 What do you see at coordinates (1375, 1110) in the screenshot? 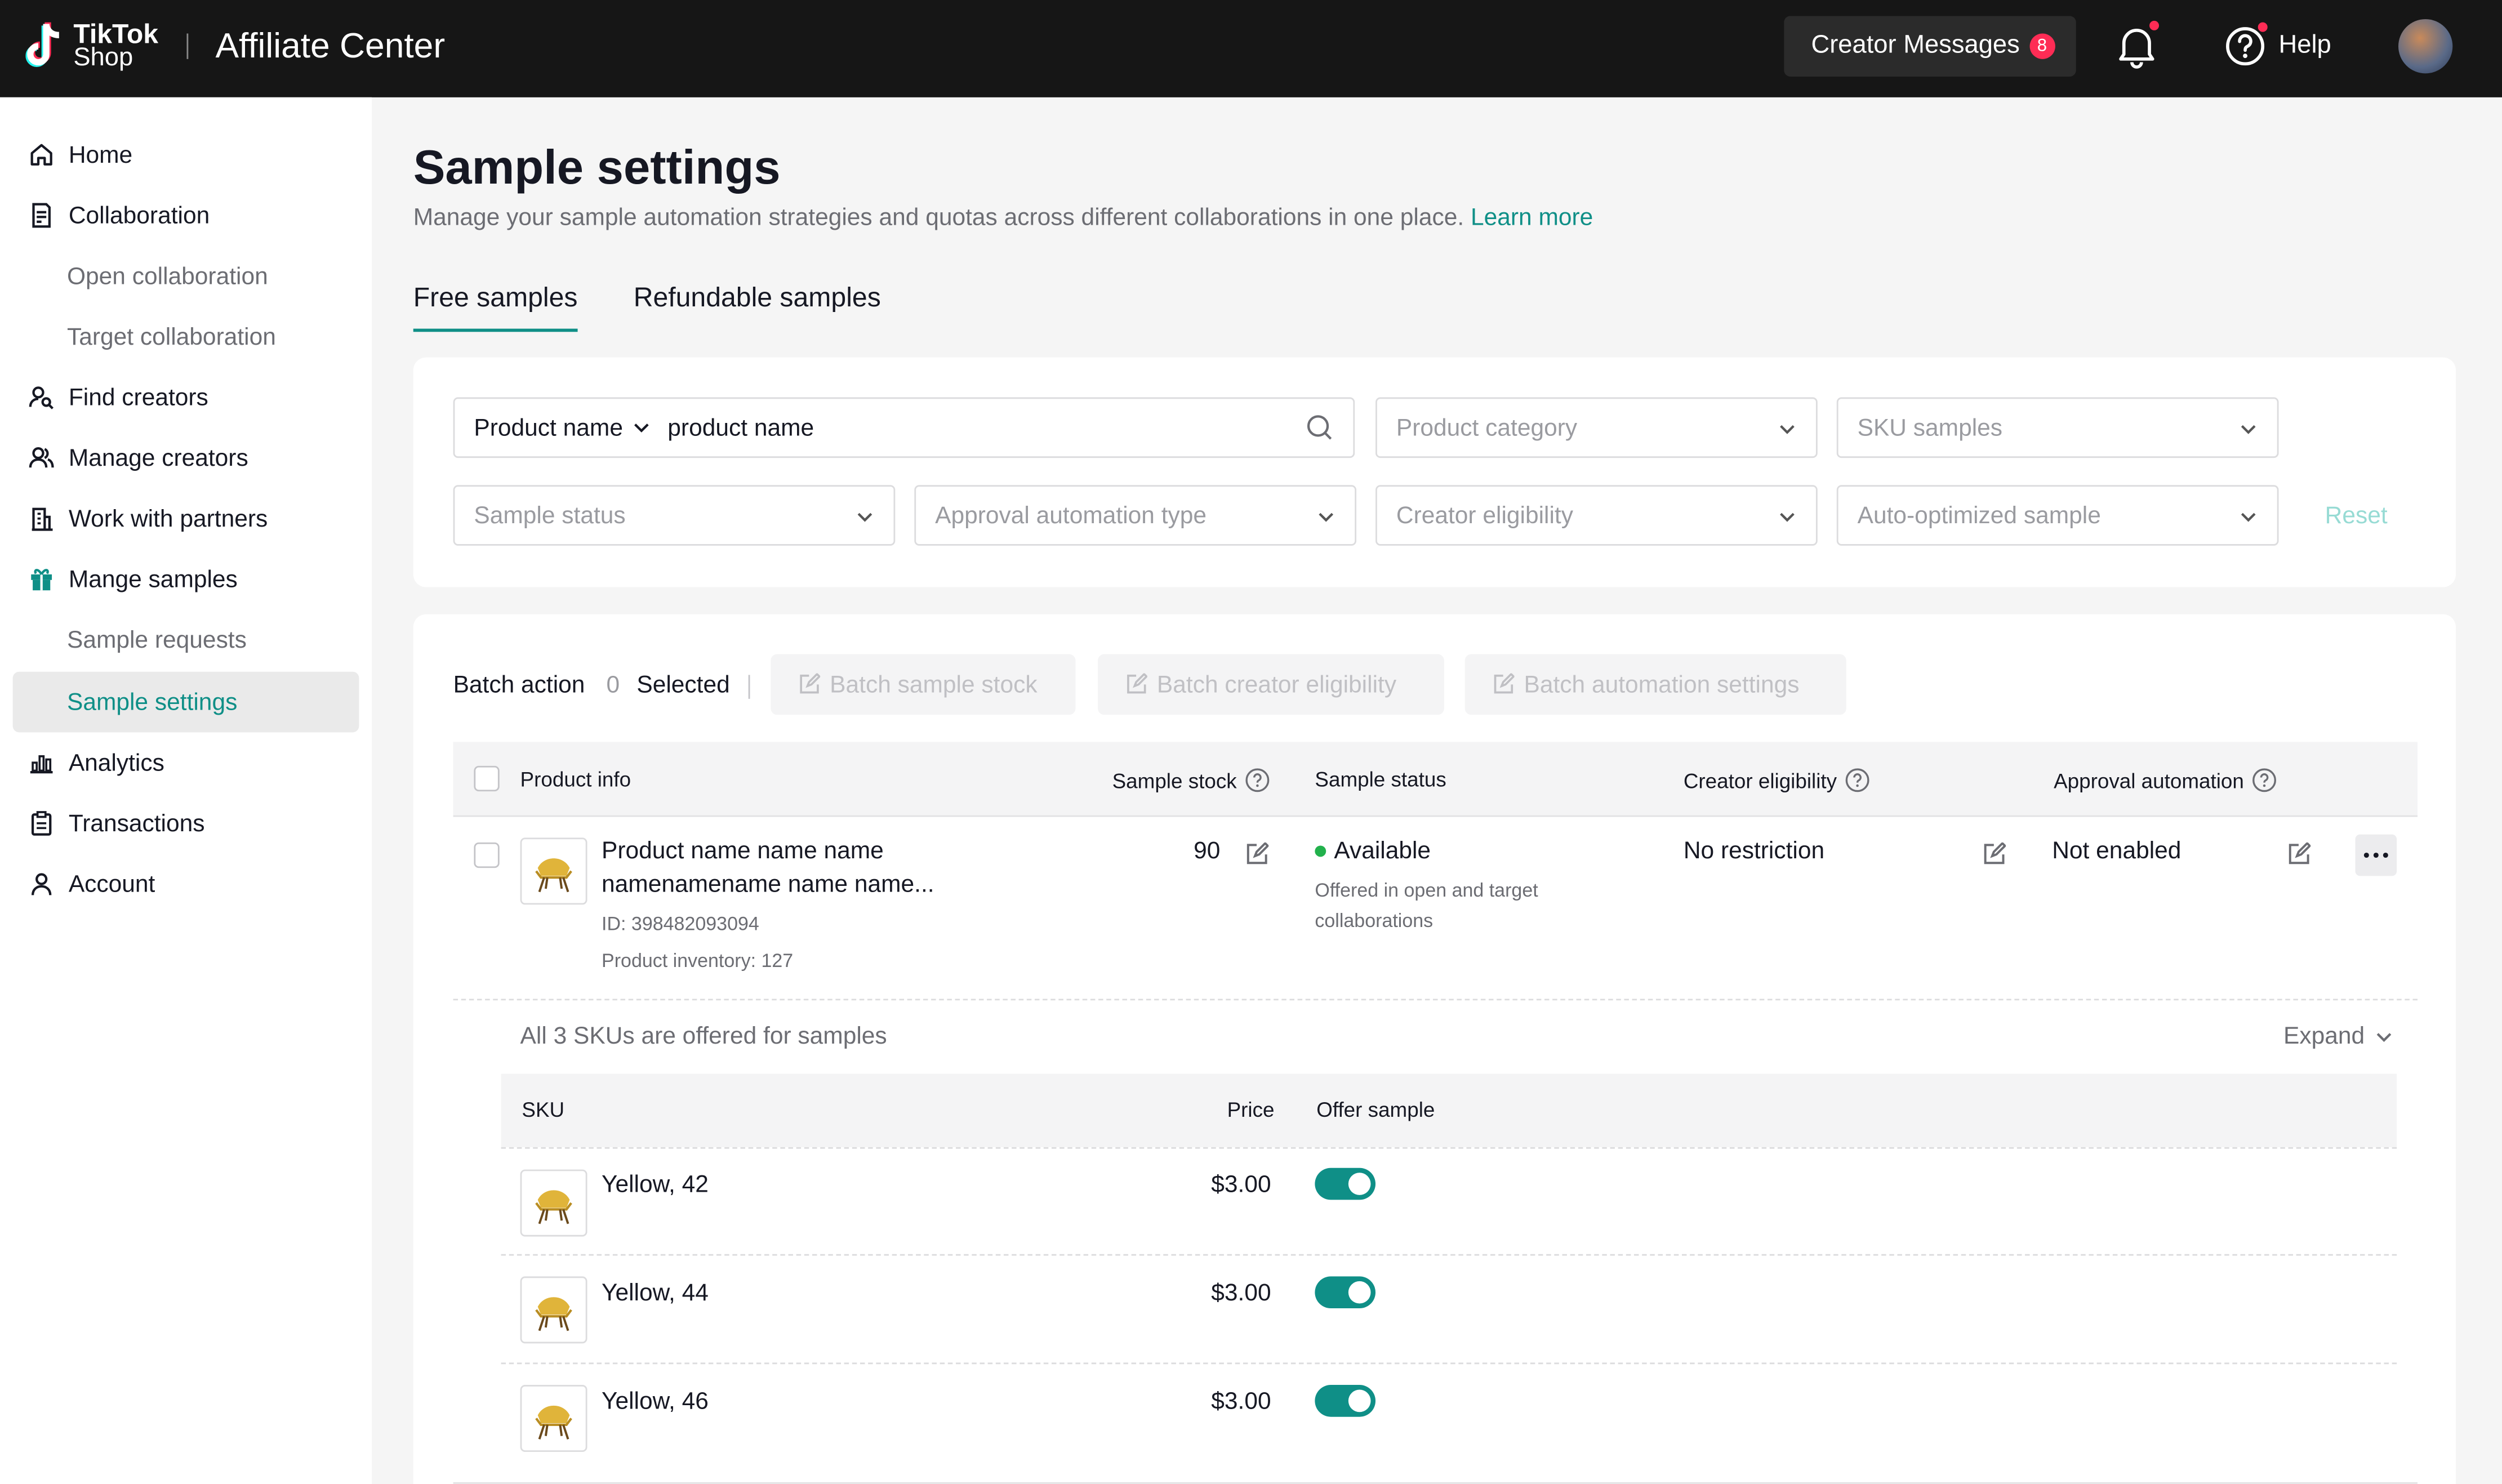
I see `column-label: Offer sample` at bounding box center [1375, 1110].